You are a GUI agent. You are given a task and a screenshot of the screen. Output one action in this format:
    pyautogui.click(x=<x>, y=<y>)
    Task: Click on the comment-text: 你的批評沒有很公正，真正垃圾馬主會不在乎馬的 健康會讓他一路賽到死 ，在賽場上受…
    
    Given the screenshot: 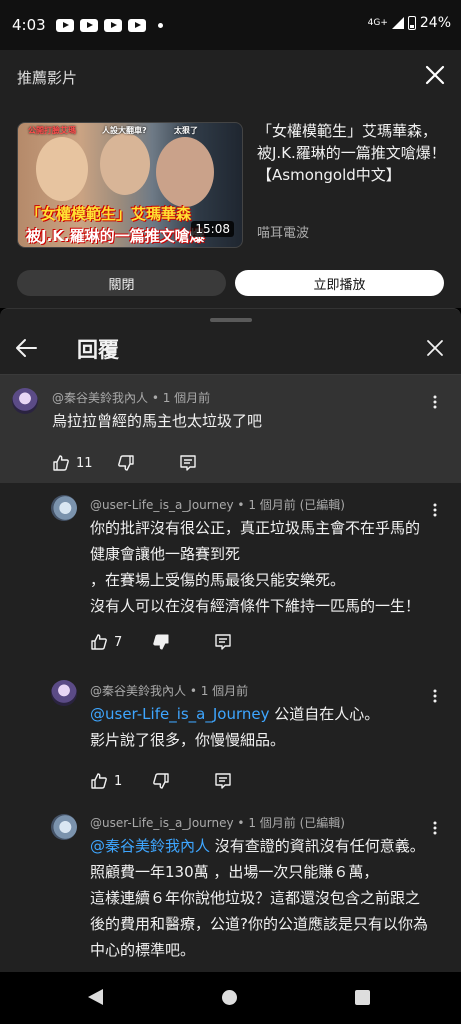 What is the action you would take?
    pyautogui.click(x=255, y=567)
    